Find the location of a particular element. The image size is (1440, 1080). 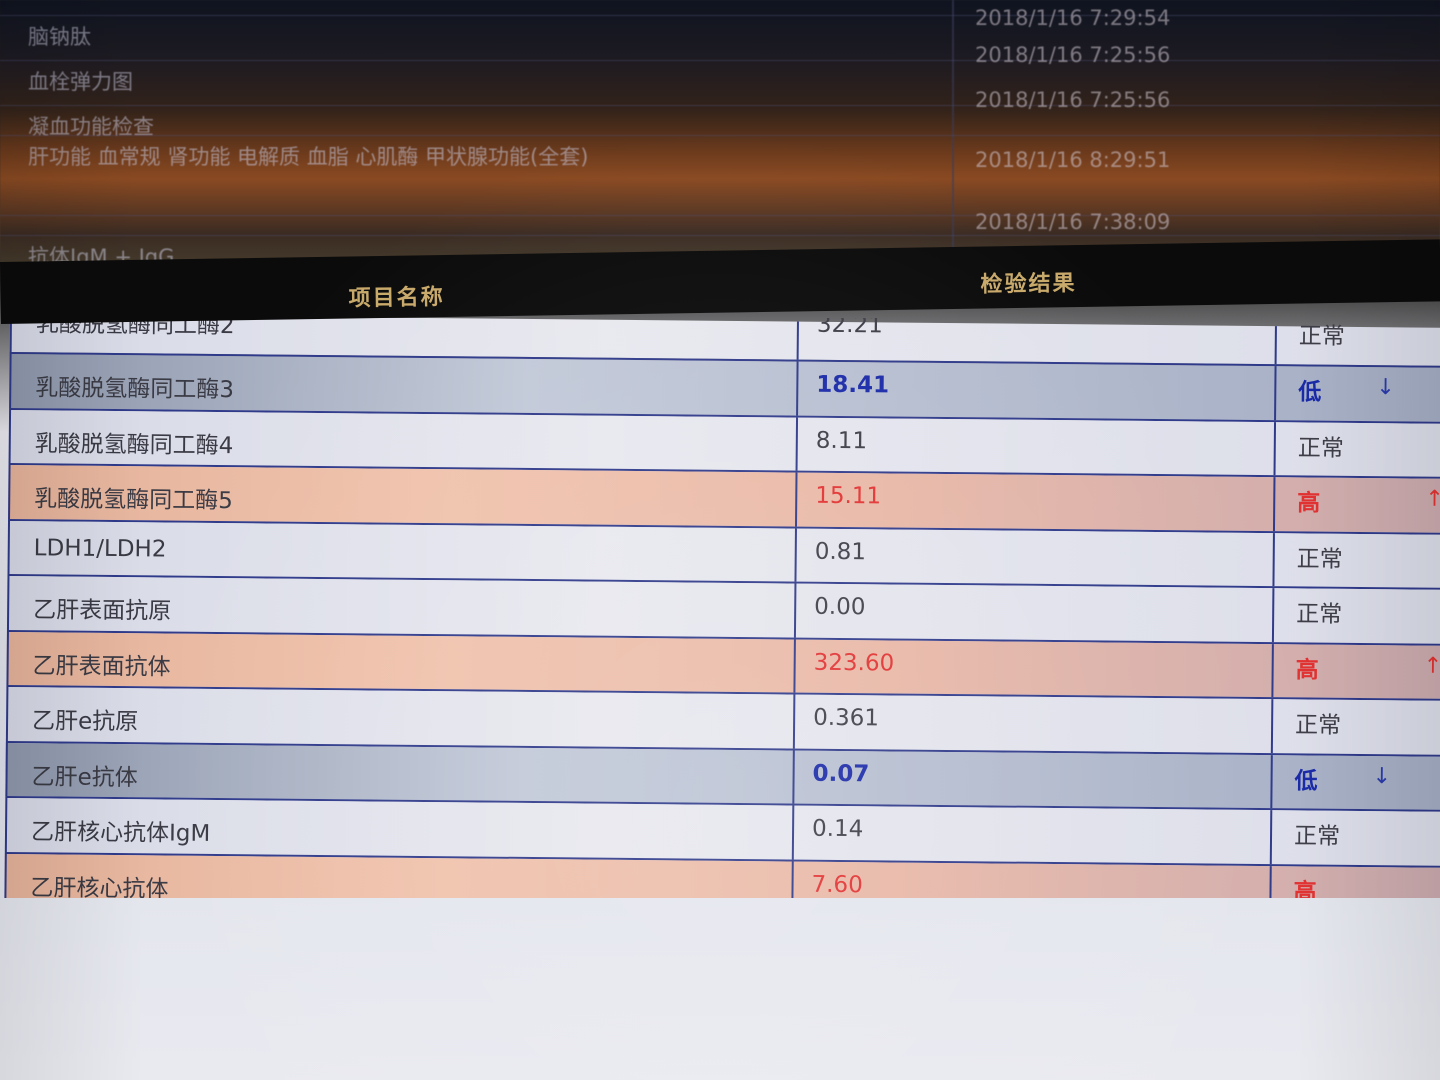

test-value: 323.60 is located at coordinates (854, 663).